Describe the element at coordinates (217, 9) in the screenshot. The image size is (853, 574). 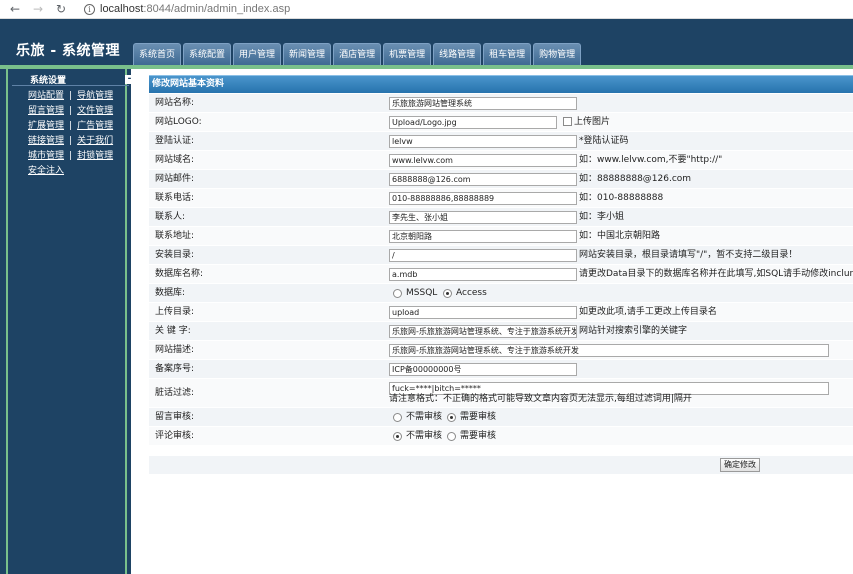
I see `url-path: :8044/admin/admin_index.asp` at that location.